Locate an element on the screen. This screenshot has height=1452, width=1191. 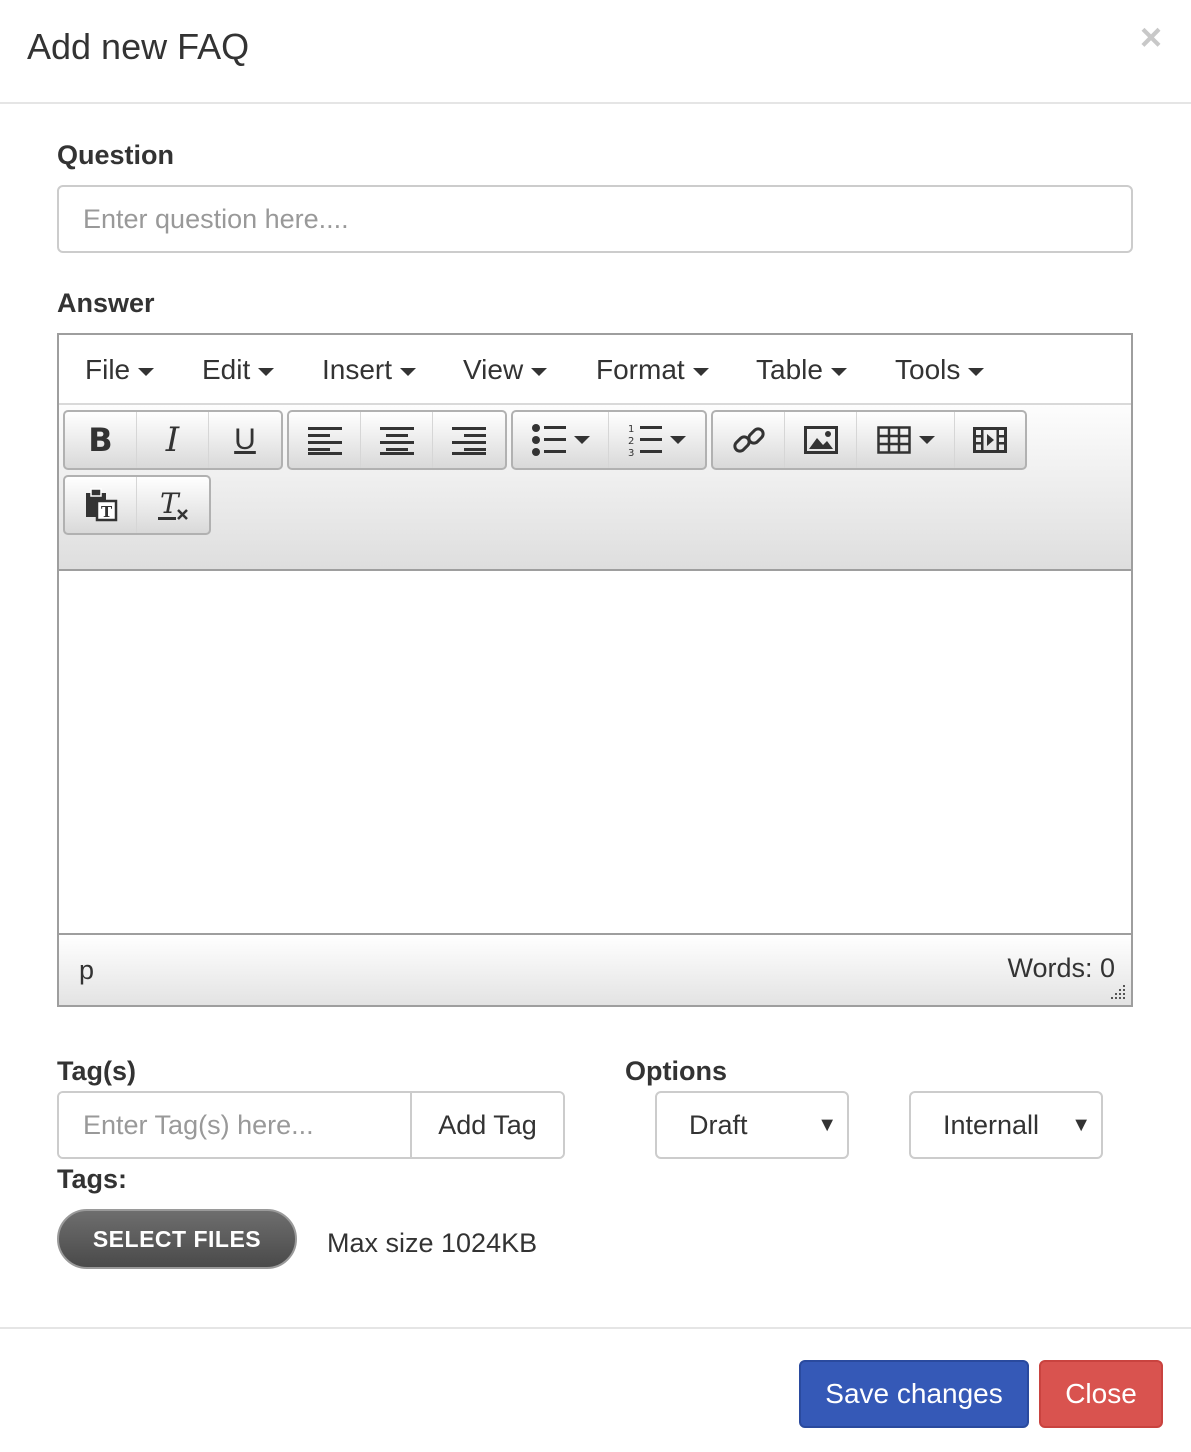
media-button is located at coordinates (990, 440).